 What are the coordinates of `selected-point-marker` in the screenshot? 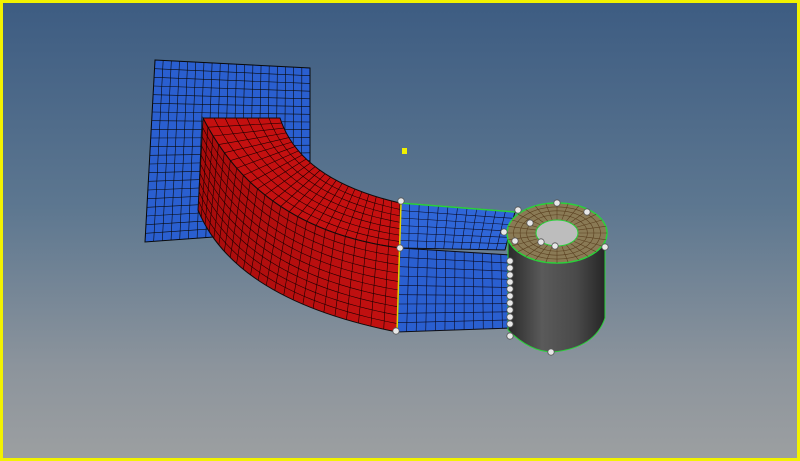 It's located at (404, 151).